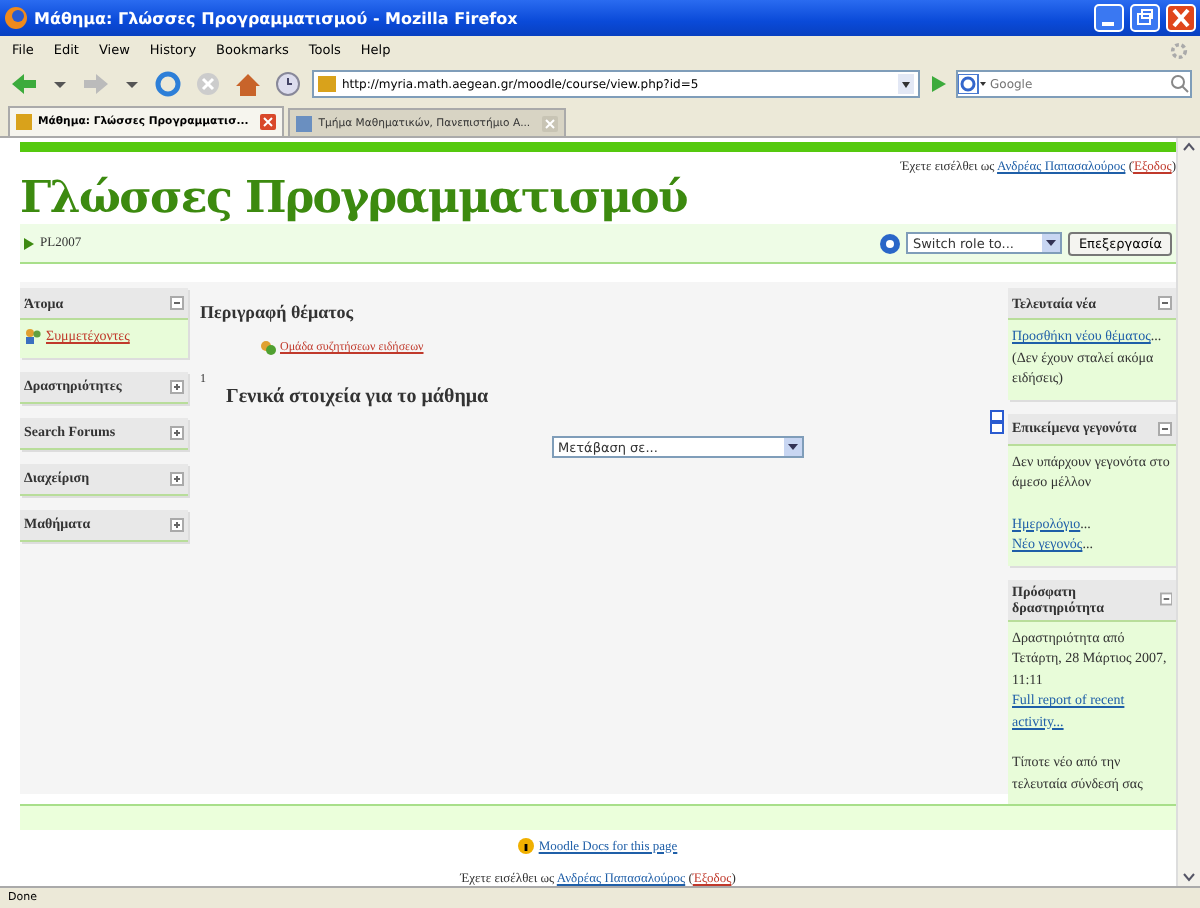 This screenshot has height=908, width=1200. What do you see at coordinates (890, 243) in the screenshot?
I see `help-icon` at bounding box center [890, 243].